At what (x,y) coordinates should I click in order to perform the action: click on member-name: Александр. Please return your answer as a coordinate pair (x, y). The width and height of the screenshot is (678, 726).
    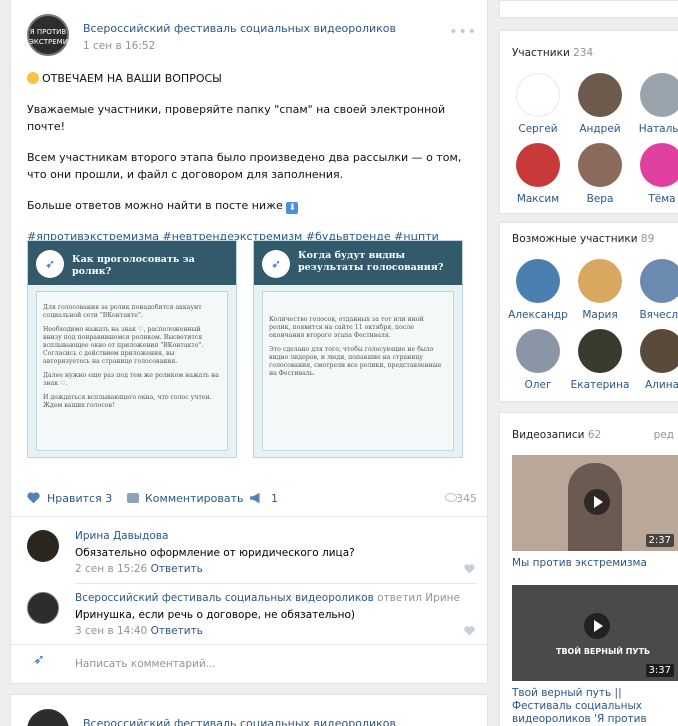
    Looking at the image, I should click on (538, 315).